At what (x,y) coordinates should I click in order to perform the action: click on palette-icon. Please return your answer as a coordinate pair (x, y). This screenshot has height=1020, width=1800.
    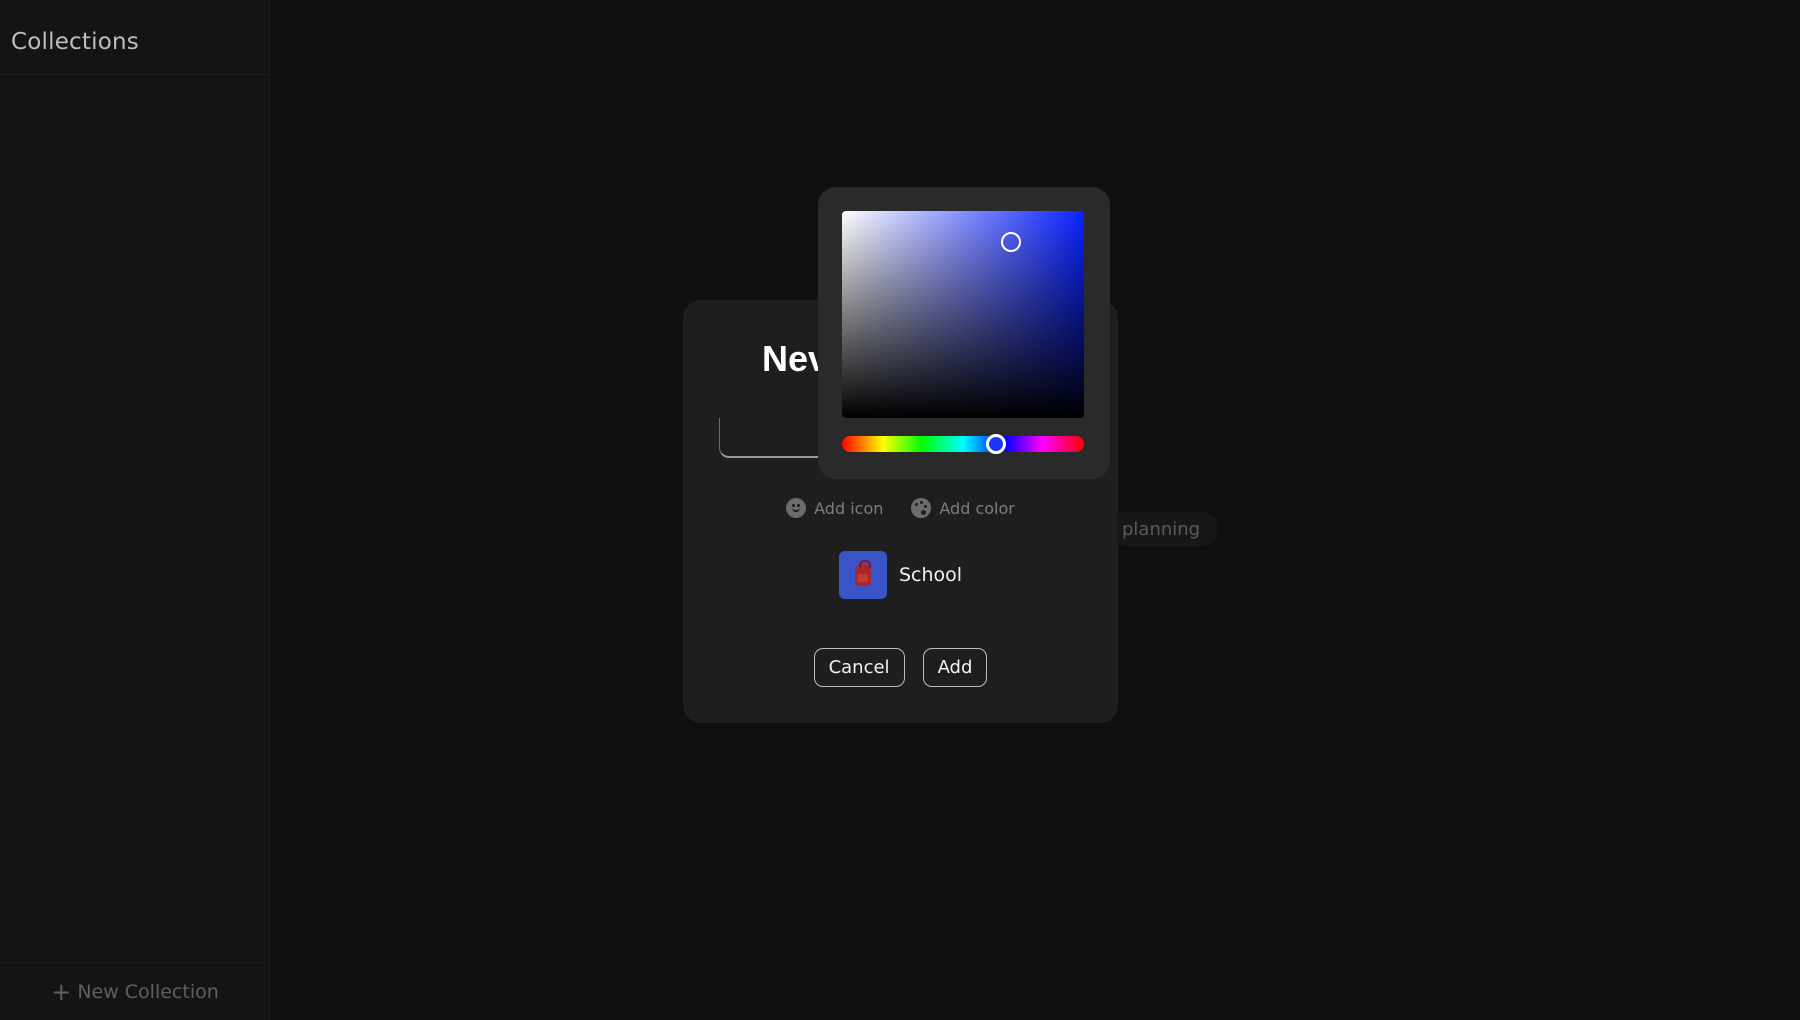
    Looking at the image, I should click on (921, 508).